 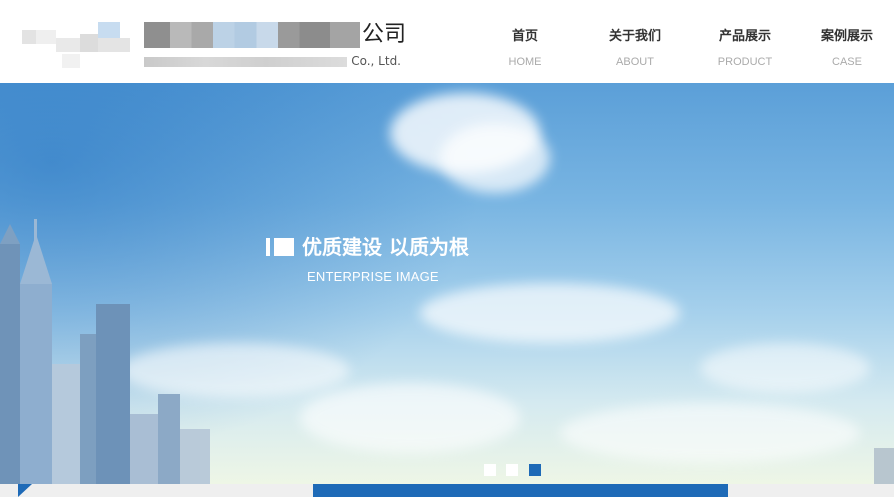 What do you see at coordinates (520, 490) in the screenshot?
I see `section-tab-active` at bounding box center [520, 490].